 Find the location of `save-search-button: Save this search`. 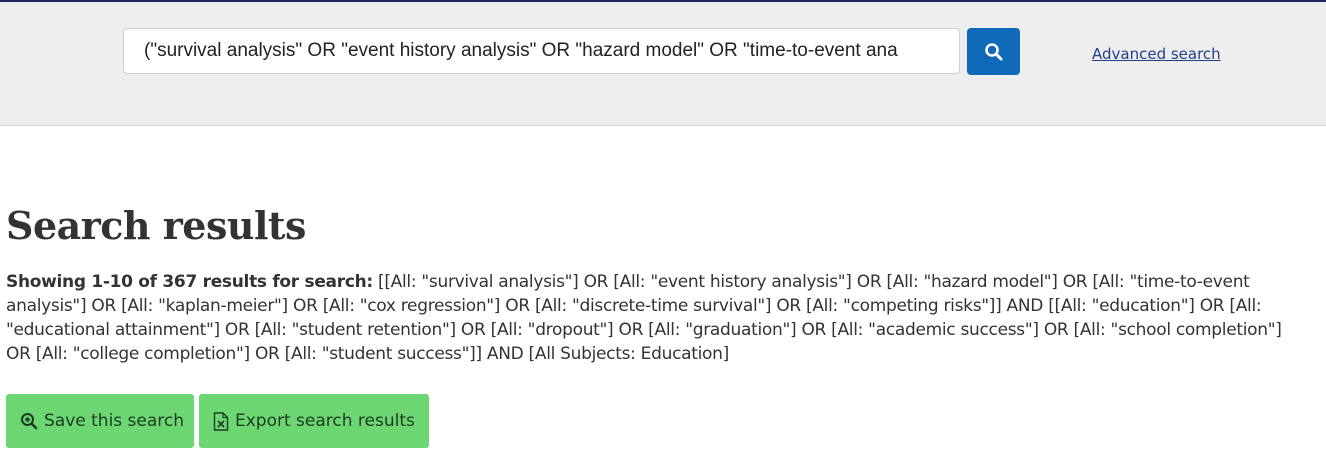

save-search-button: Save this search is located at coordinates (100, 421).